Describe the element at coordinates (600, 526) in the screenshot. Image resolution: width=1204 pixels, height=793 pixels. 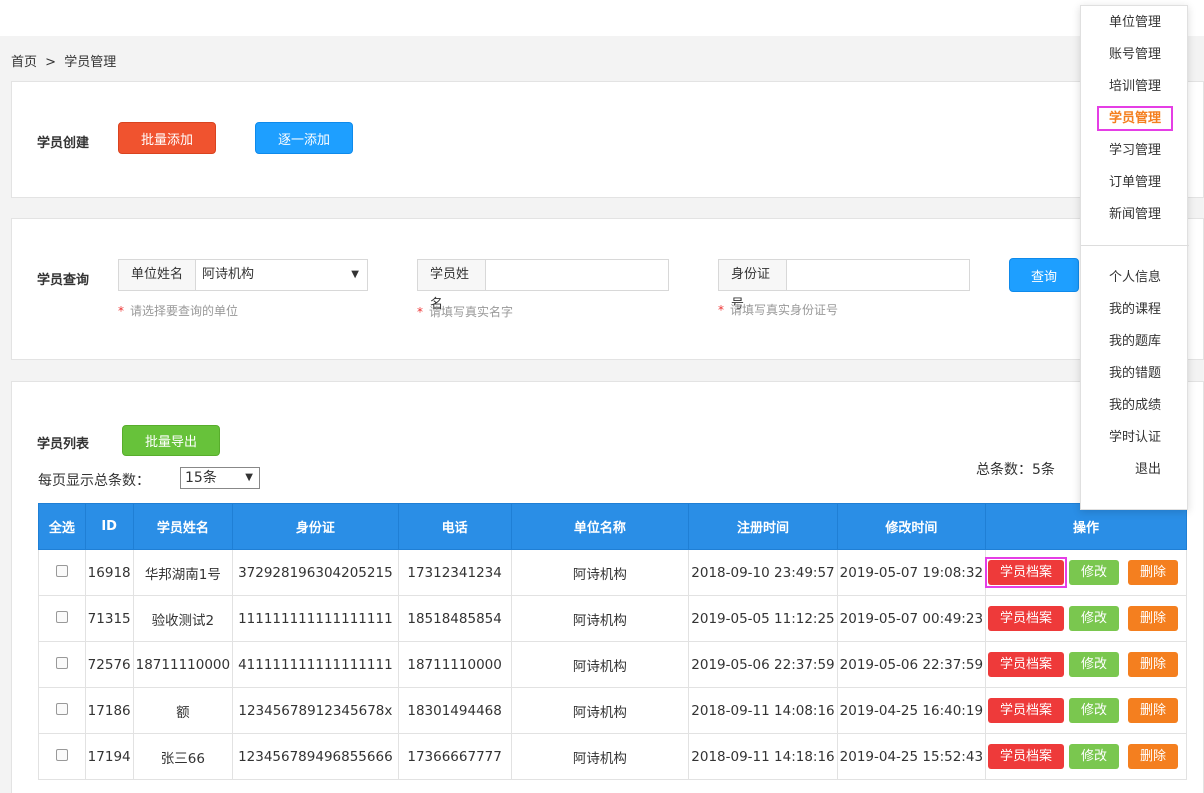
I see `col-unit: 单位名称` at that location.